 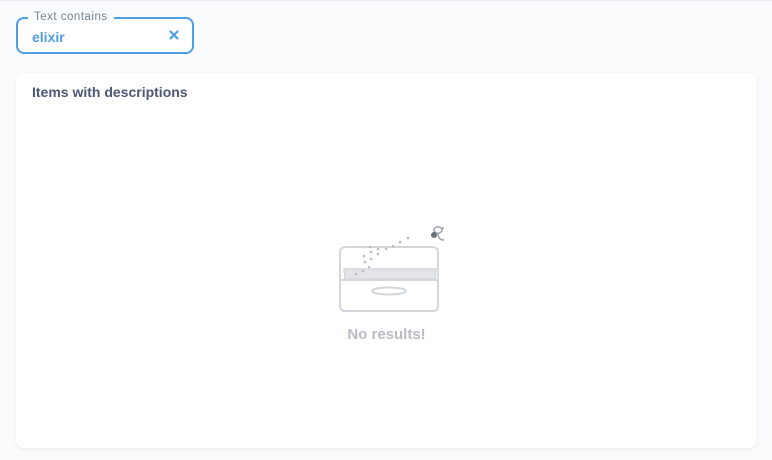 I want to click on top-divider, so click(x=386, y=0).